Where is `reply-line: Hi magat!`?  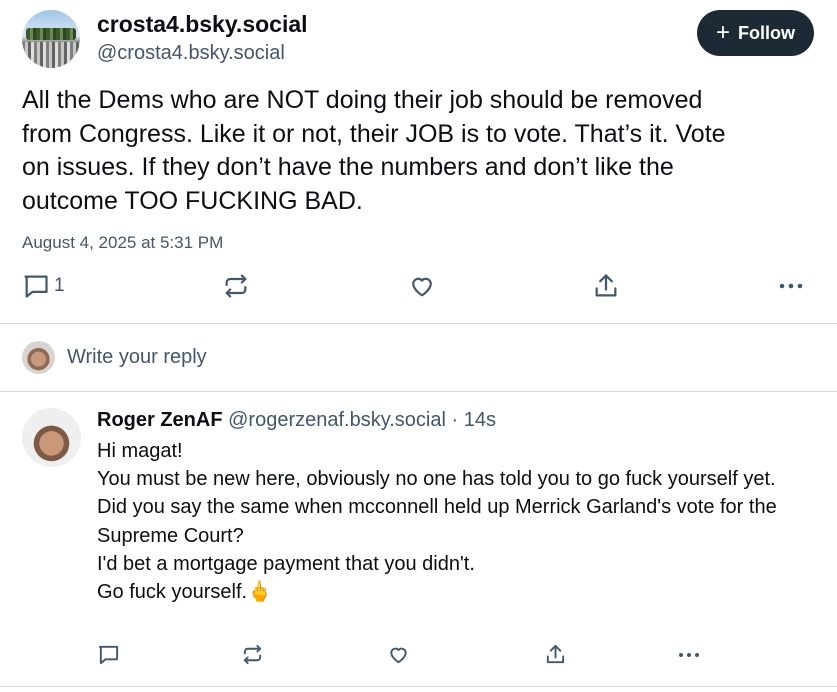
reply-line: Hi magat! is located at coordinates (140, 451).